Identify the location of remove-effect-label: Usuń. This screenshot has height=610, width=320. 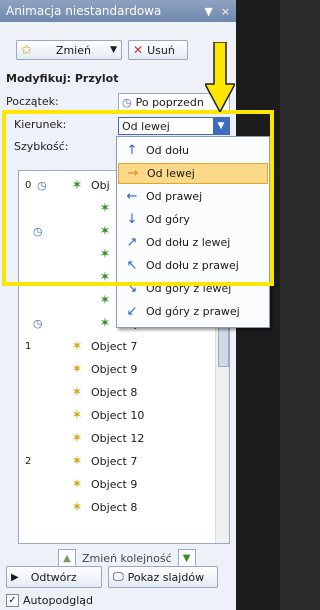
(161, 50).